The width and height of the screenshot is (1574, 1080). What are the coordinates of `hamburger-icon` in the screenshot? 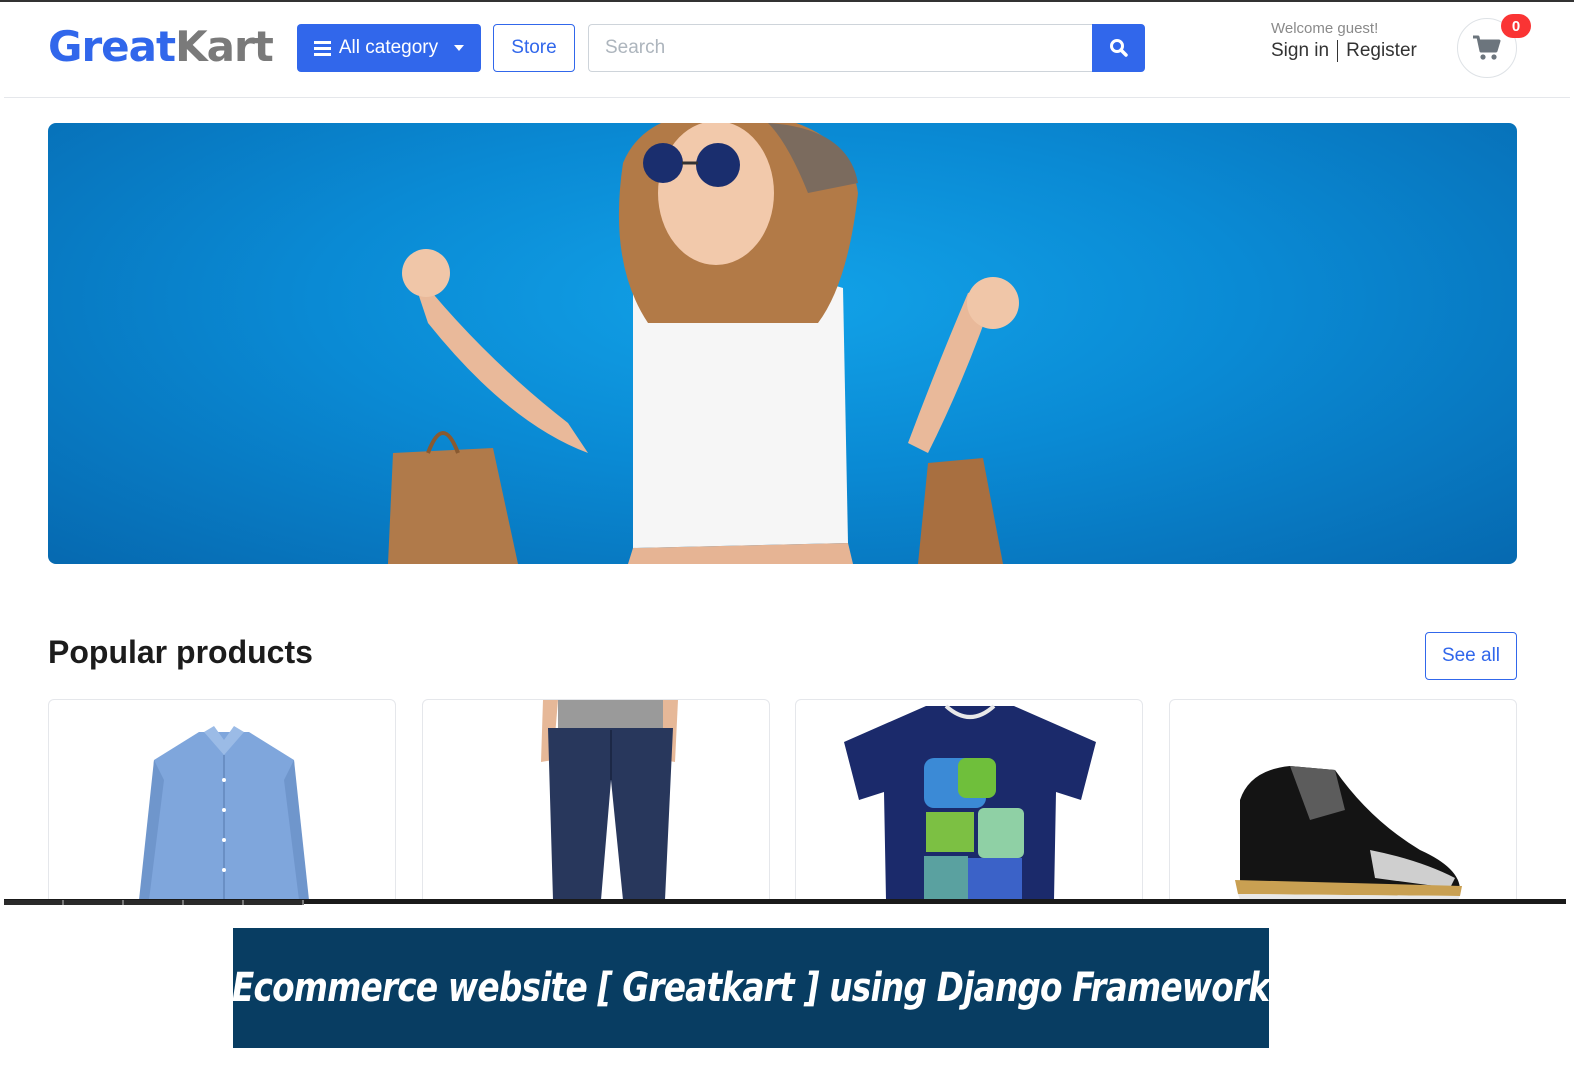 It's located at (322, 48).